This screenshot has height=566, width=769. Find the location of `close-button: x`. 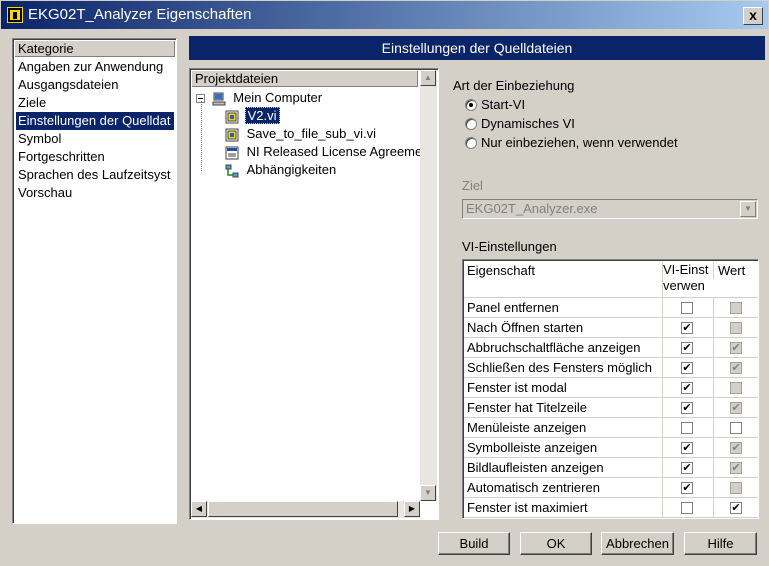

close-button: x is located at coordinates (753, 16).